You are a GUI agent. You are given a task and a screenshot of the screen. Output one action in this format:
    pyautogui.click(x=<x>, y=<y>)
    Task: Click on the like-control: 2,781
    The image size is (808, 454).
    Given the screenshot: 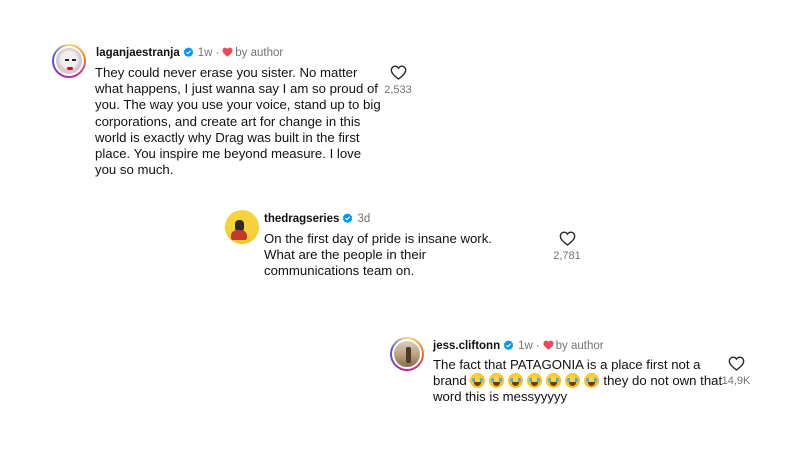 What is the action you would take?
    pyautogui.click(x=567, y=246)
    